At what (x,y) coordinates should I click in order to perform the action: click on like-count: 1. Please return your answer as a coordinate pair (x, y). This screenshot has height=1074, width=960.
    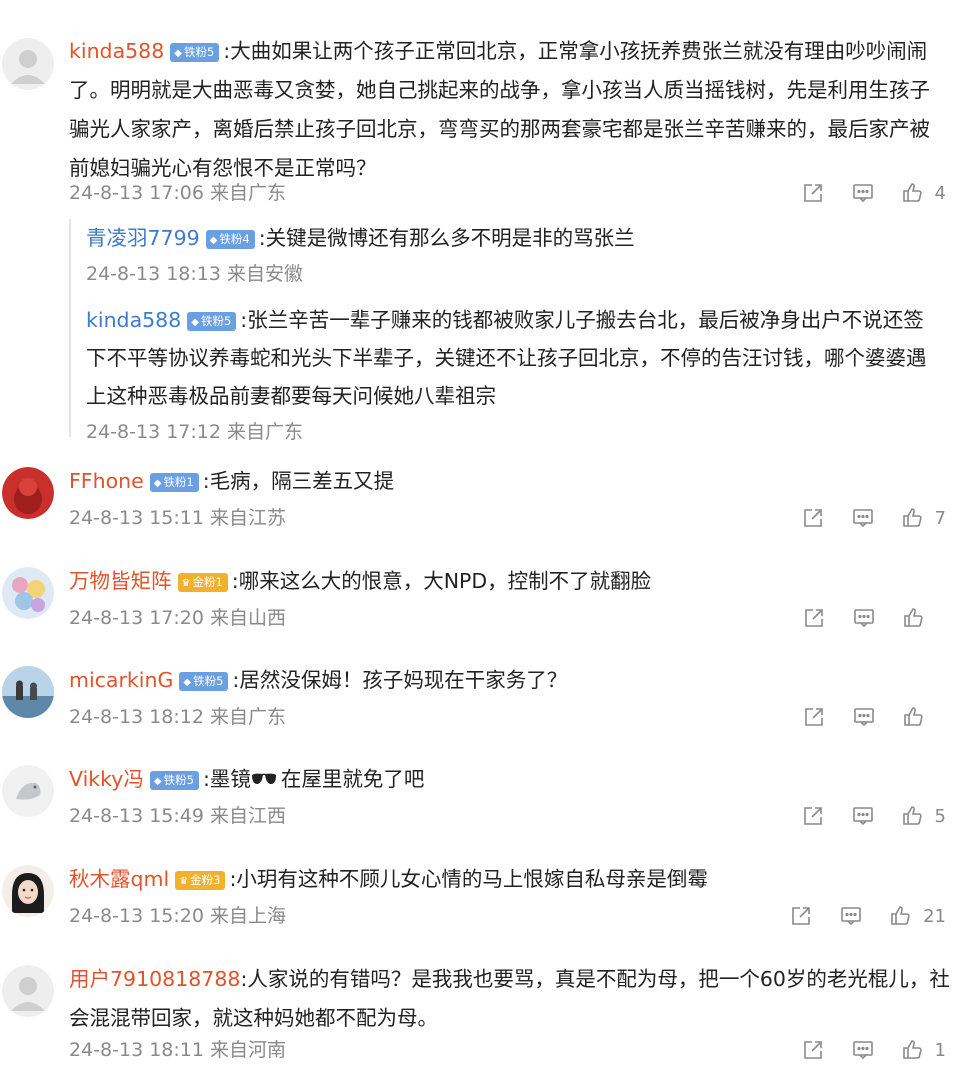
    Looking at the image, I should click on (940, 1050).